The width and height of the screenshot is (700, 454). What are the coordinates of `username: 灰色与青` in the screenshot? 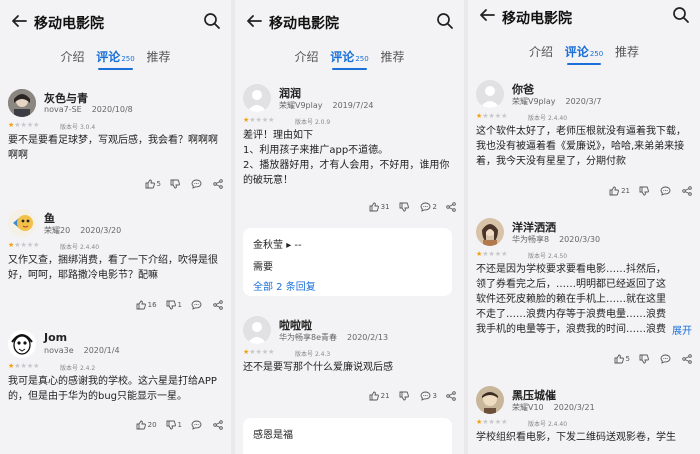 It's located at (66, 98).